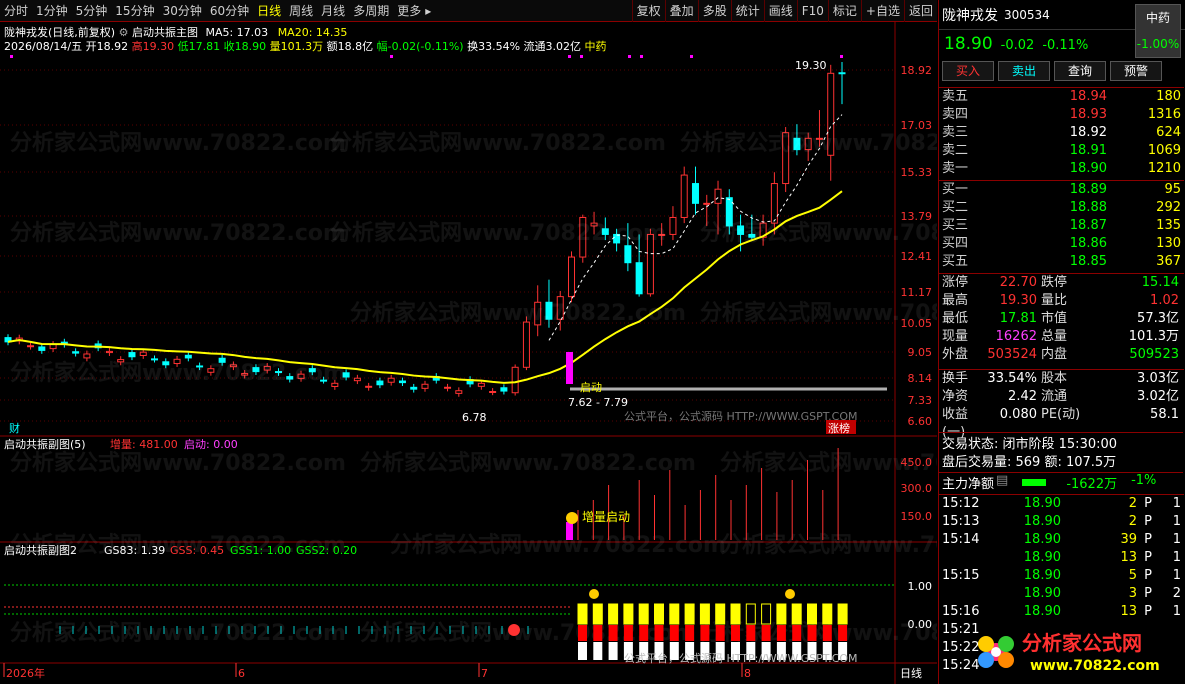  What do you see at coordinates (1136, 71) in the screenshot?
I see `alert-button: 预警` at bounding box center [1136, 71].